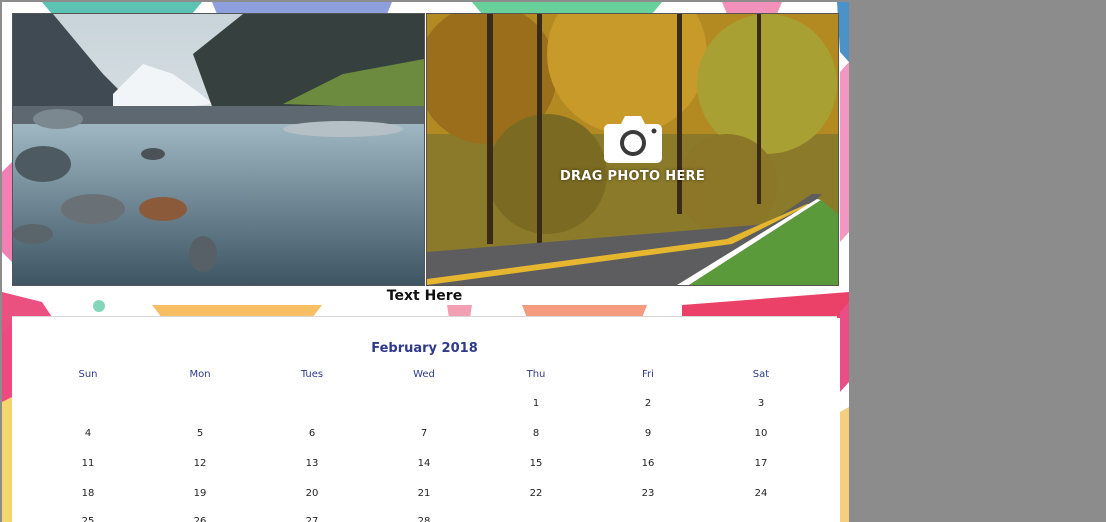 The height and width of the screenshot is (522, 1106). I want to click on camera-icon, so click(632, 139).